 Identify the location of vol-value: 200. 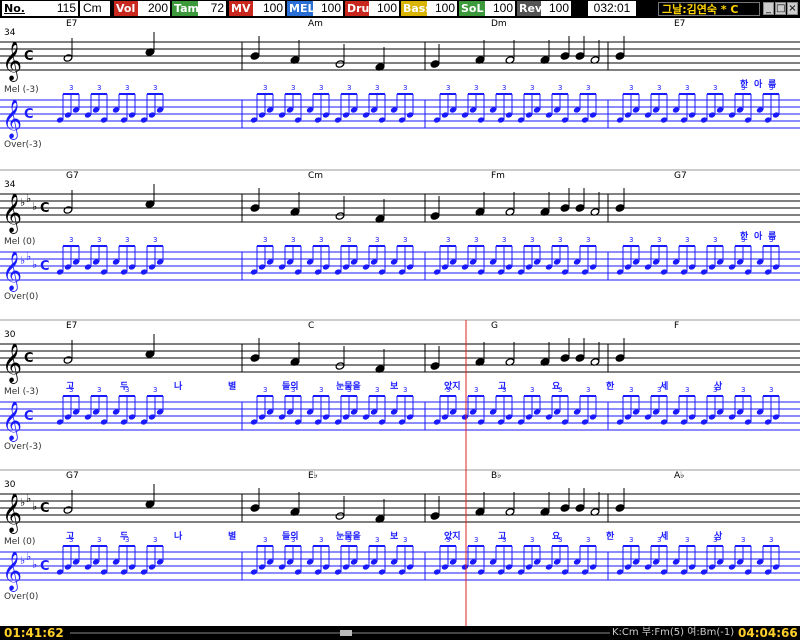
(154, 8).